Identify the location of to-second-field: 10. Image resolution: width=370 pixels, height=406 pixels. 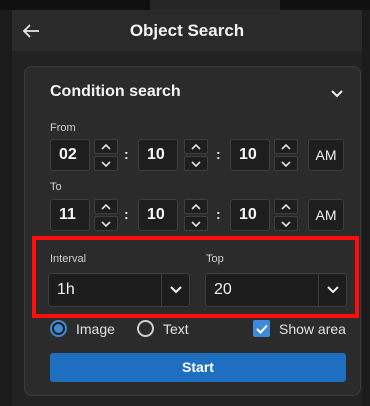
(250, 215).